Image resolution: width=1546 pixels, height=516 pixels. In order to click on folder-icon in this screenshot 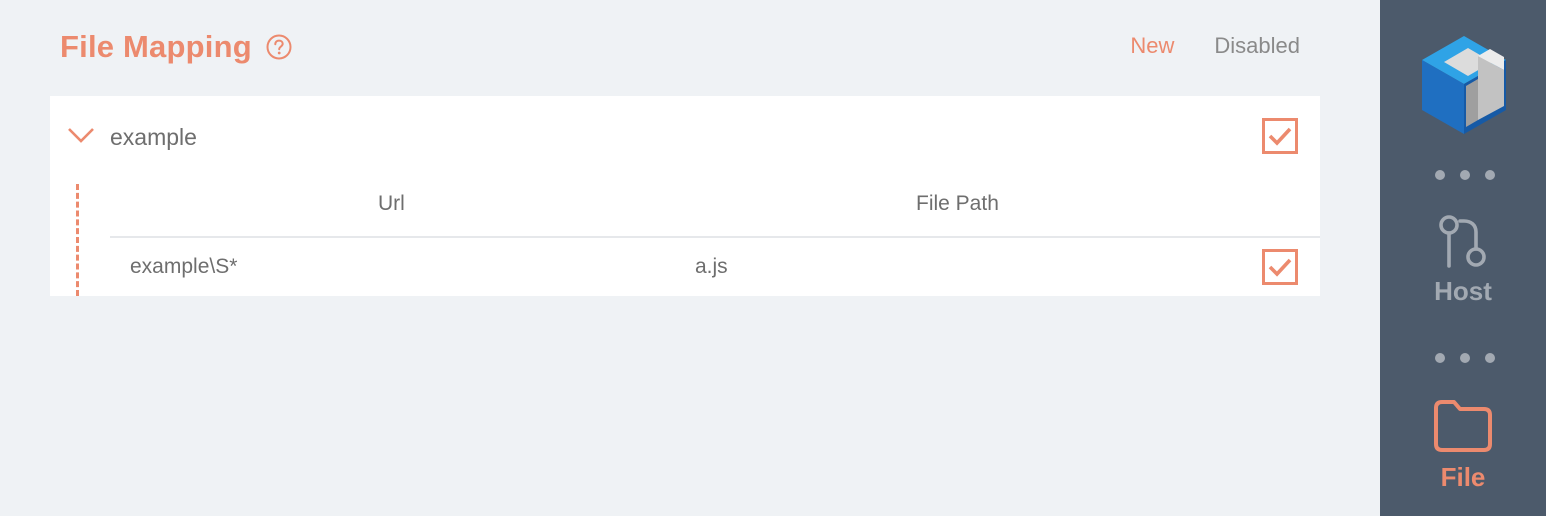, I will do `click(1463, 426)`.